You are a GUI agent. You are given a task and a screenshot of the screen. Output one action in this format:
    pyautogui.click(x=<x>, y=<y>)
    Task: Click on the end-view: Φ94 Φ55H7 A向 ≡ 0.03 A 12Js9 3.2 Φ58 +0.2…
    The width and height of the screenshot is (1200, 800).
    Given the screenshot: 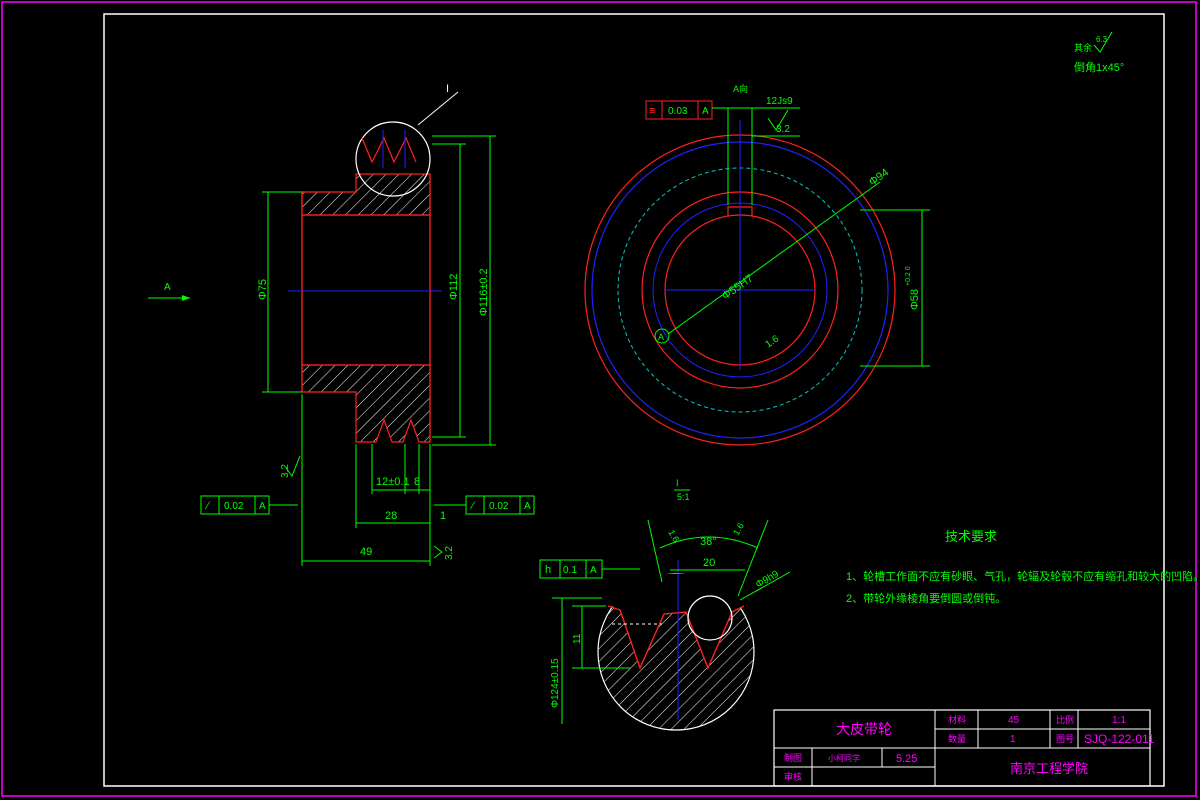 What is the action you would take?
    pyautogui.click(x=757, y=264)
    